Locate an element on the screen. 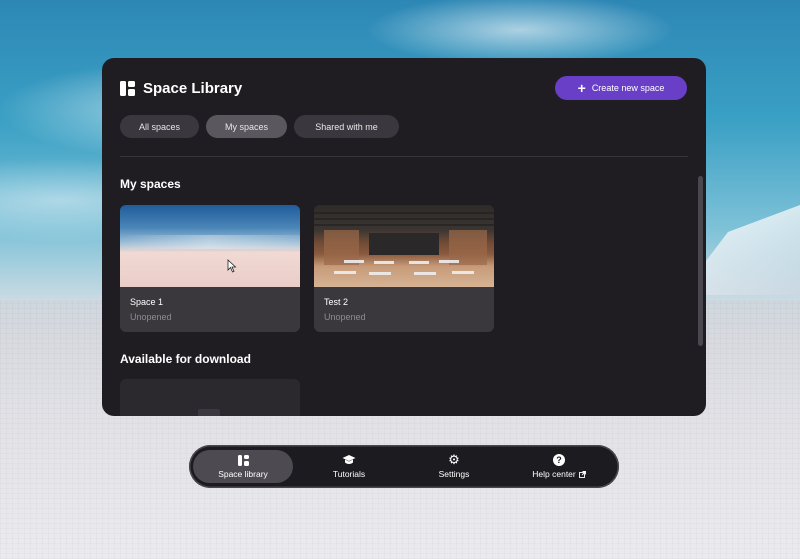  dock-label: Tutorials is located at coordinates (349, 474).